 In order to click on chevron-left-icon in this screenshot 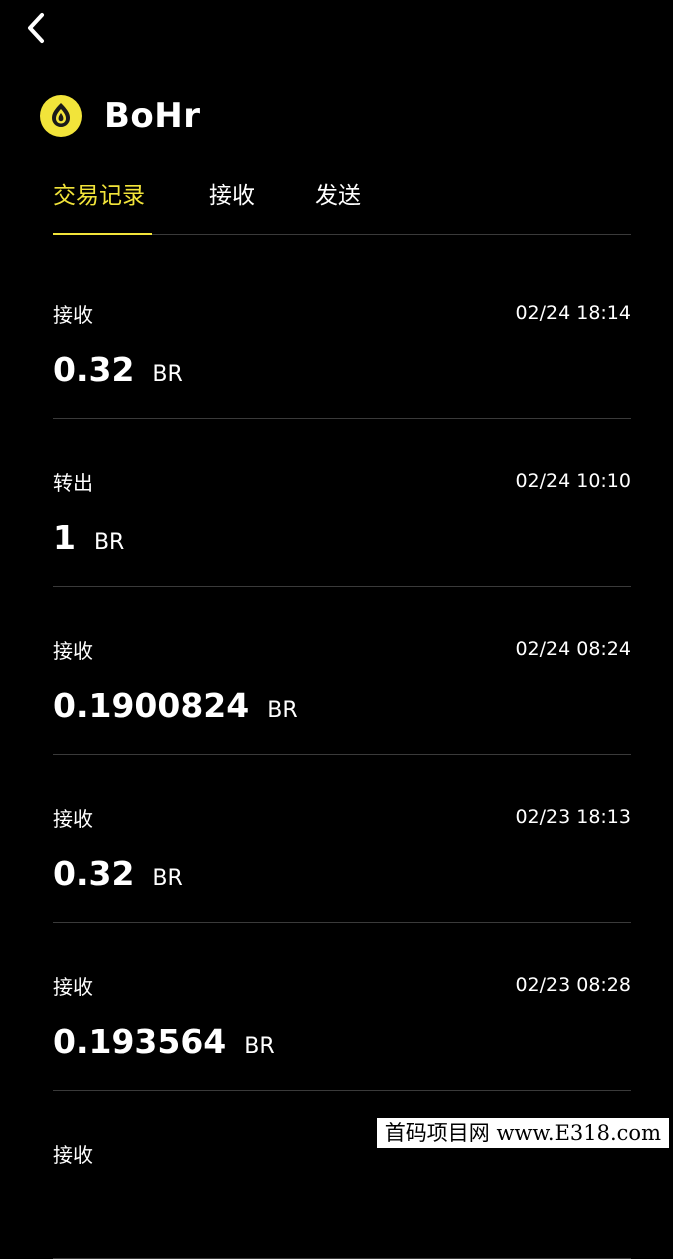, I will do `click(36, 28)`.